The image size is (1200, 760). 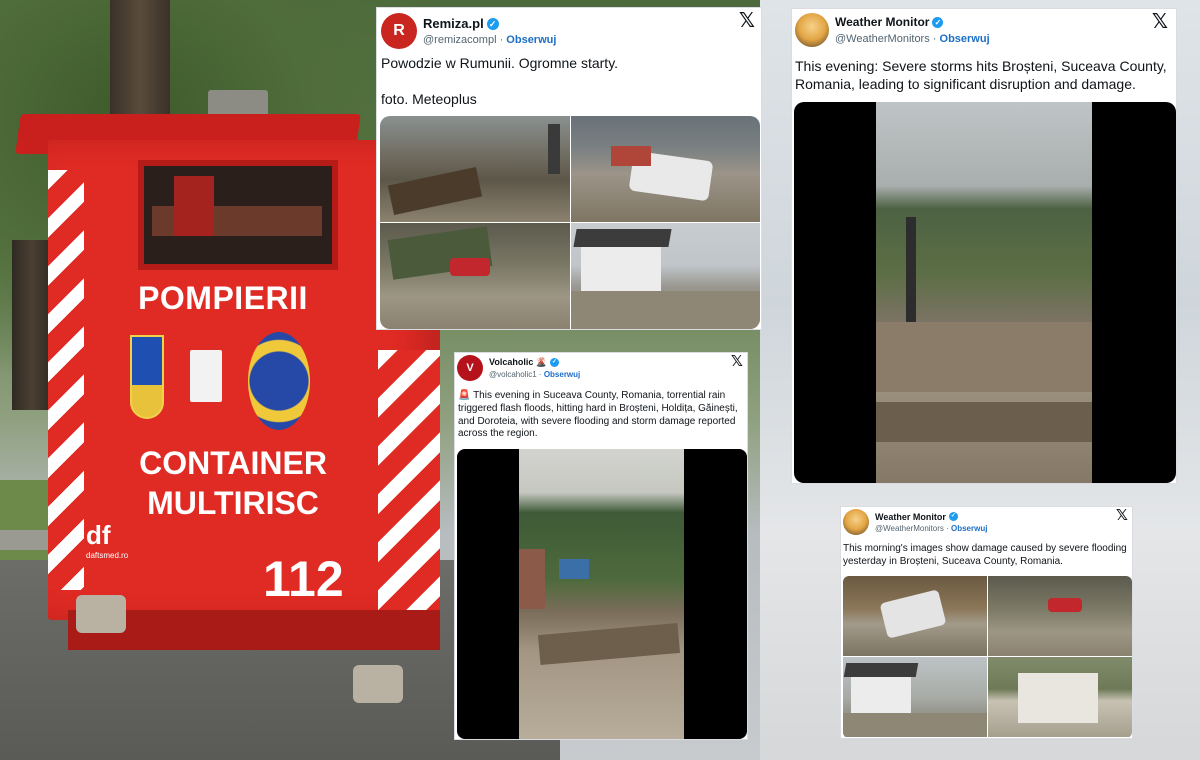 I want to click on author-handle-row: @remizacompl · Obserwuj, so click(x=490, y=40).